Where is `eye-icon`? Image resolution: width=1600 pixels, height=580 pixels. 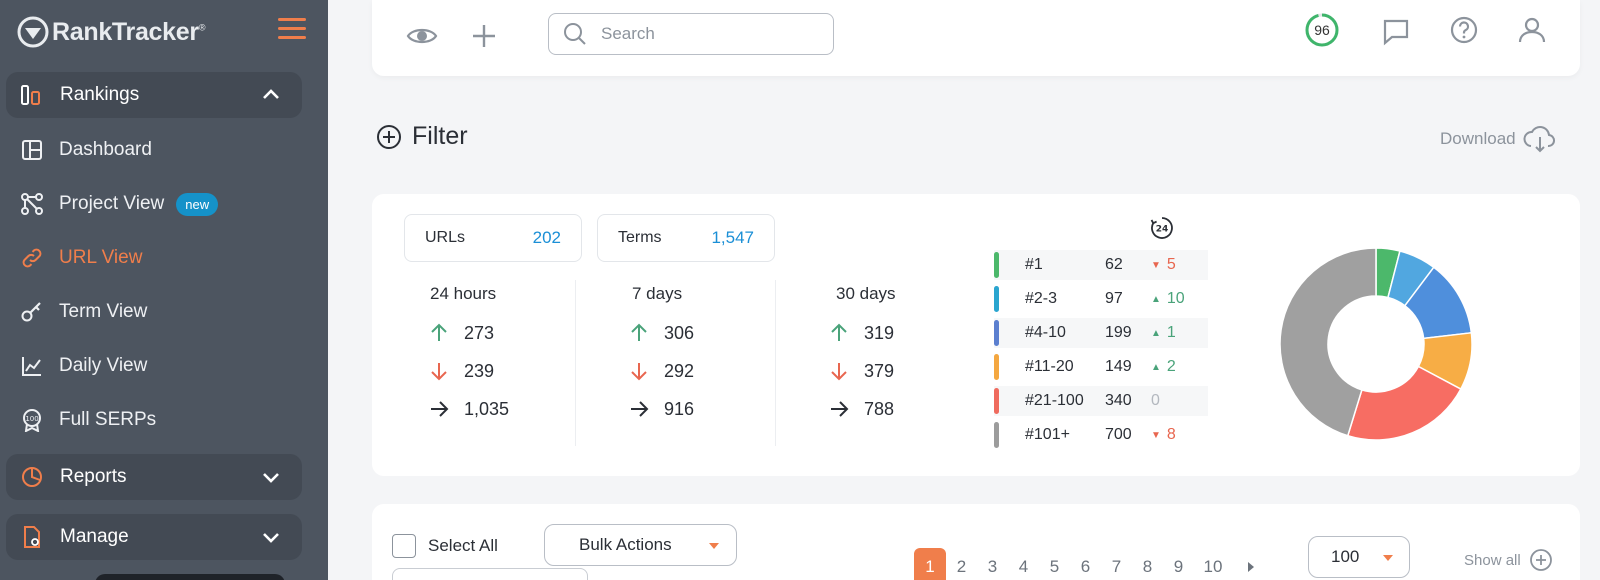
eye-icon is located at coordinates (422, 36).